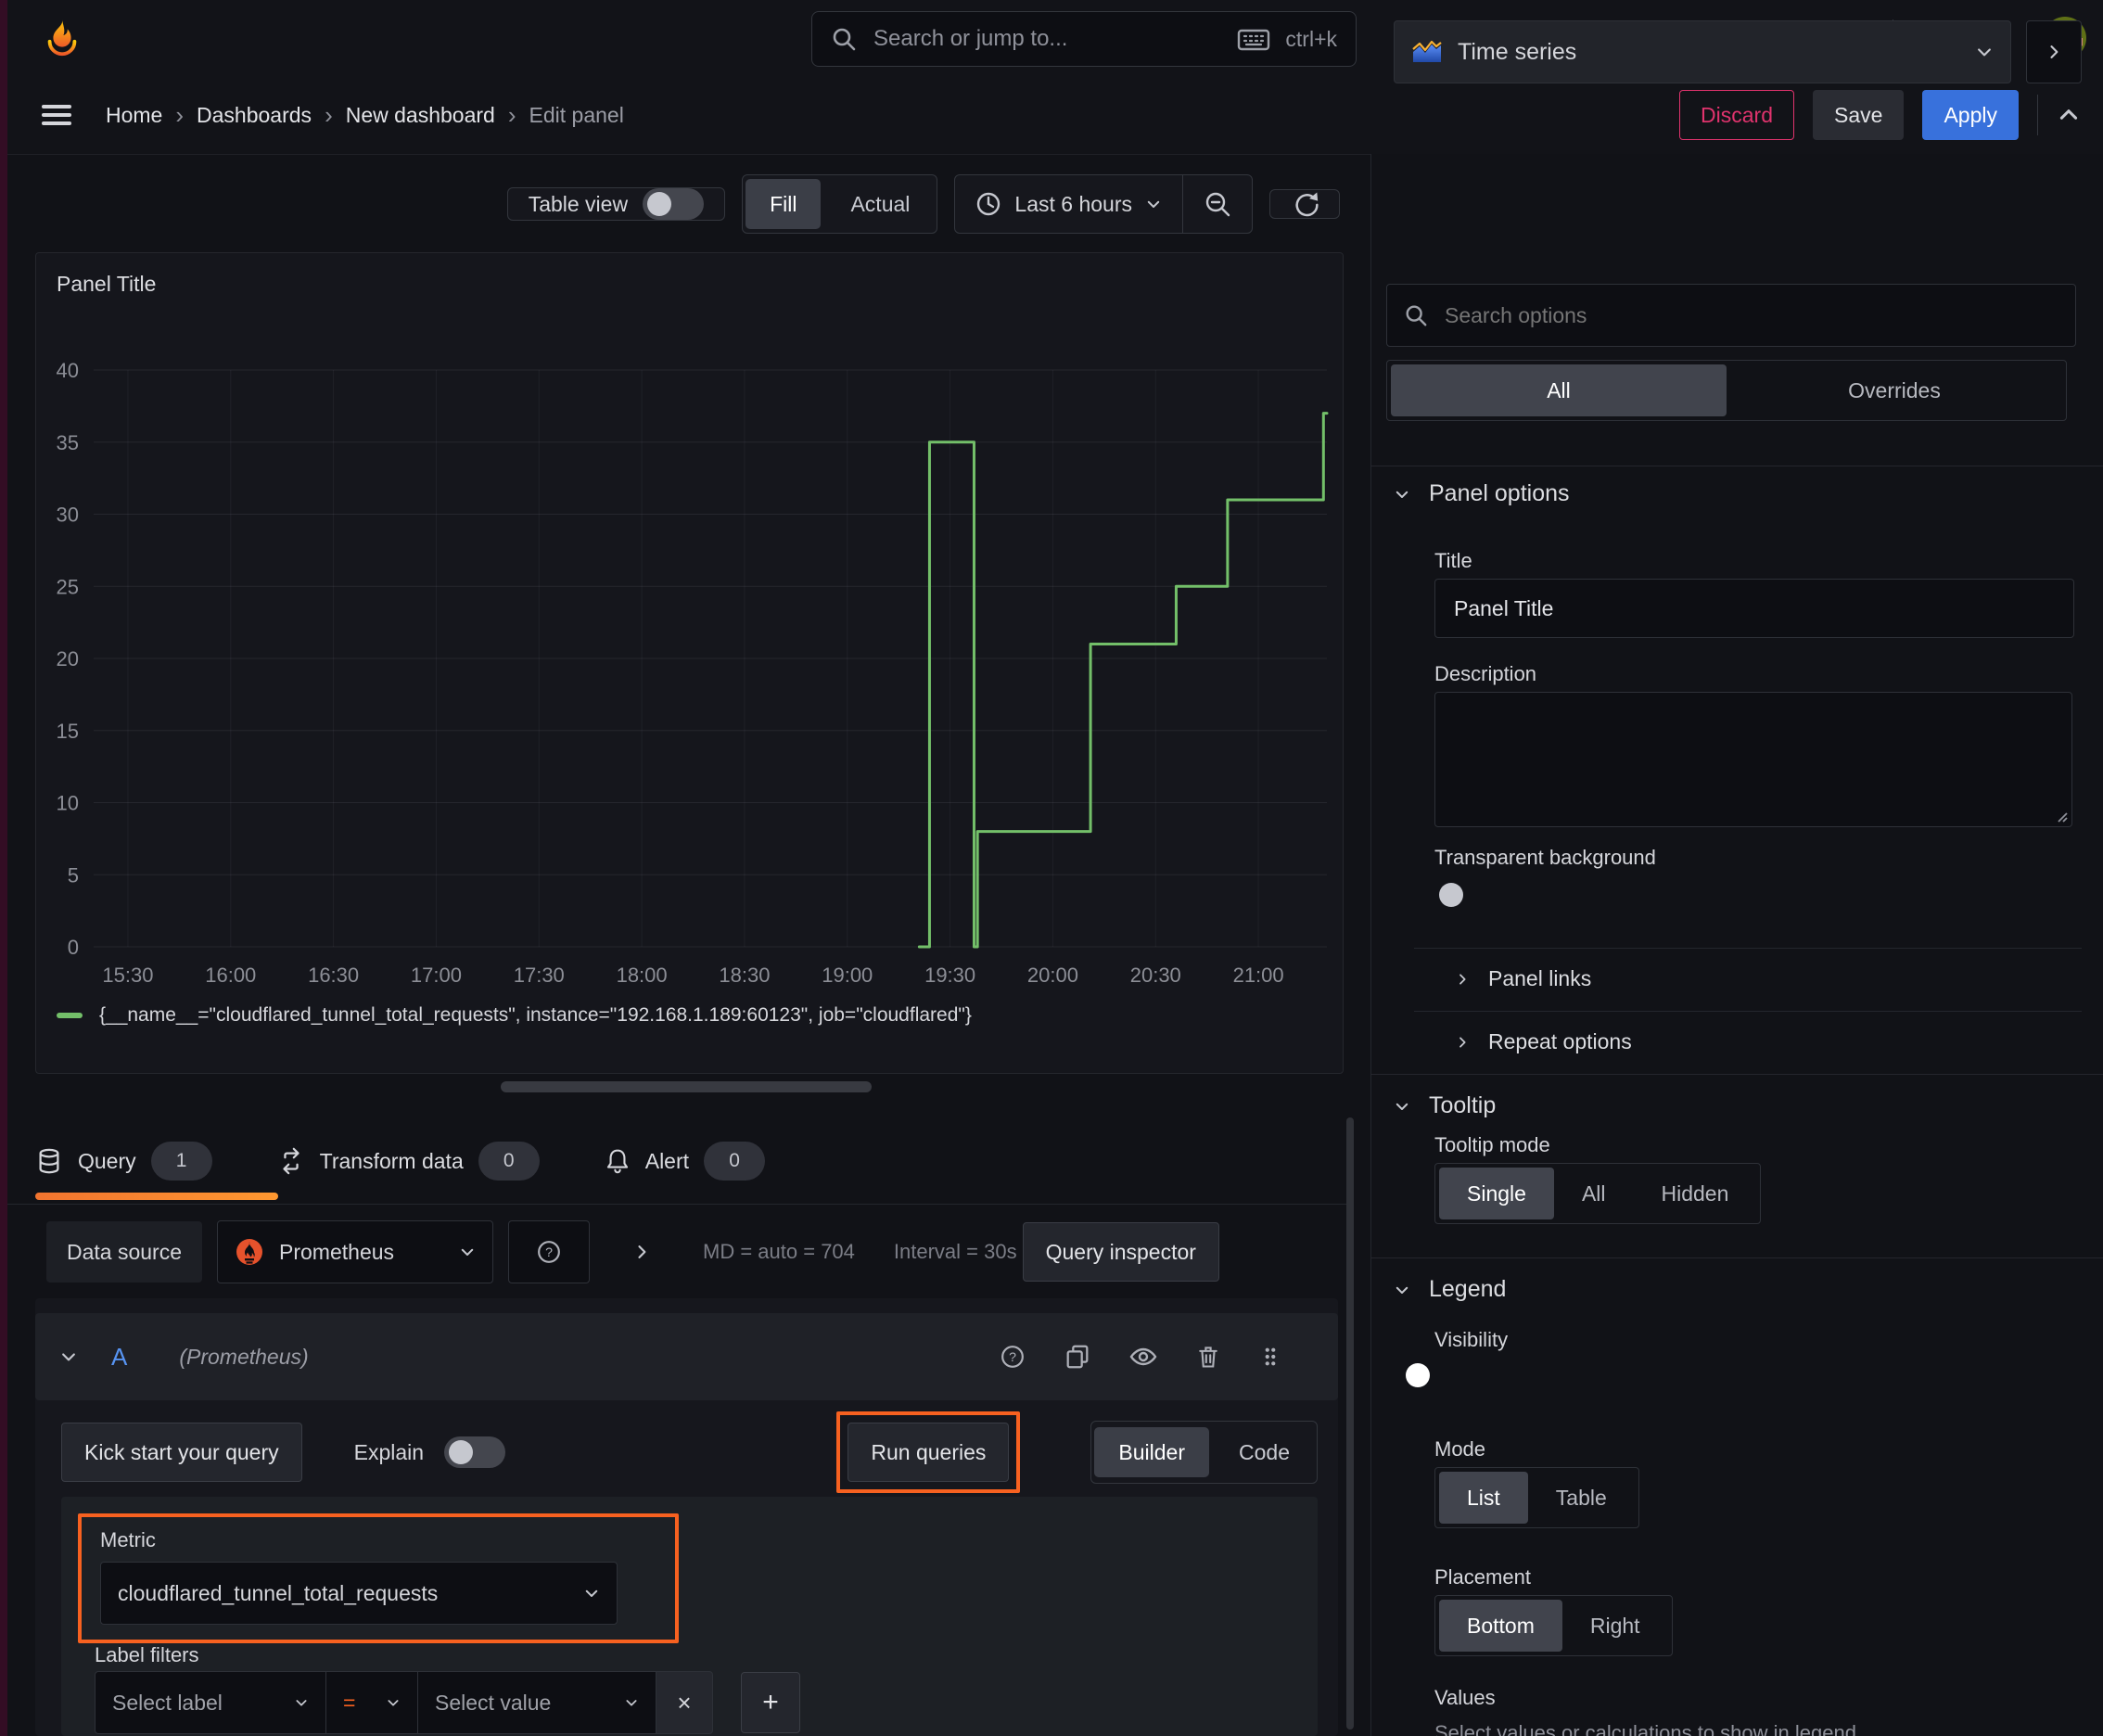 This screenshot has width=2103, height=1736. Describe the element at coordinates (1615, 1626) in the screenshot. I see `legend-placement-right: Right` at that location.